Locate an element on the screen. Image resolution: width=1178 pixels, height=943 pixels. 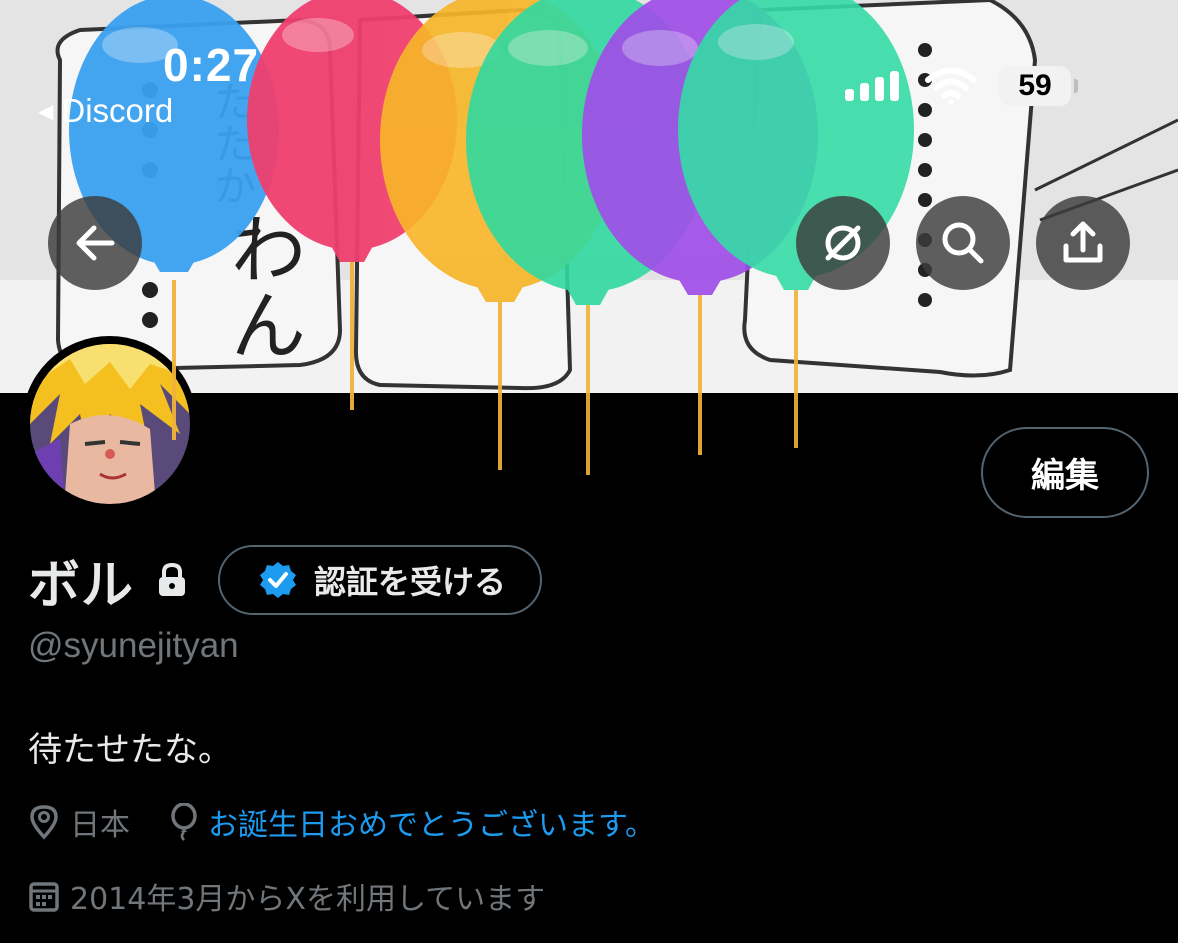
get-verified-button: 認証を受ける is located at coordinates (380, 580).